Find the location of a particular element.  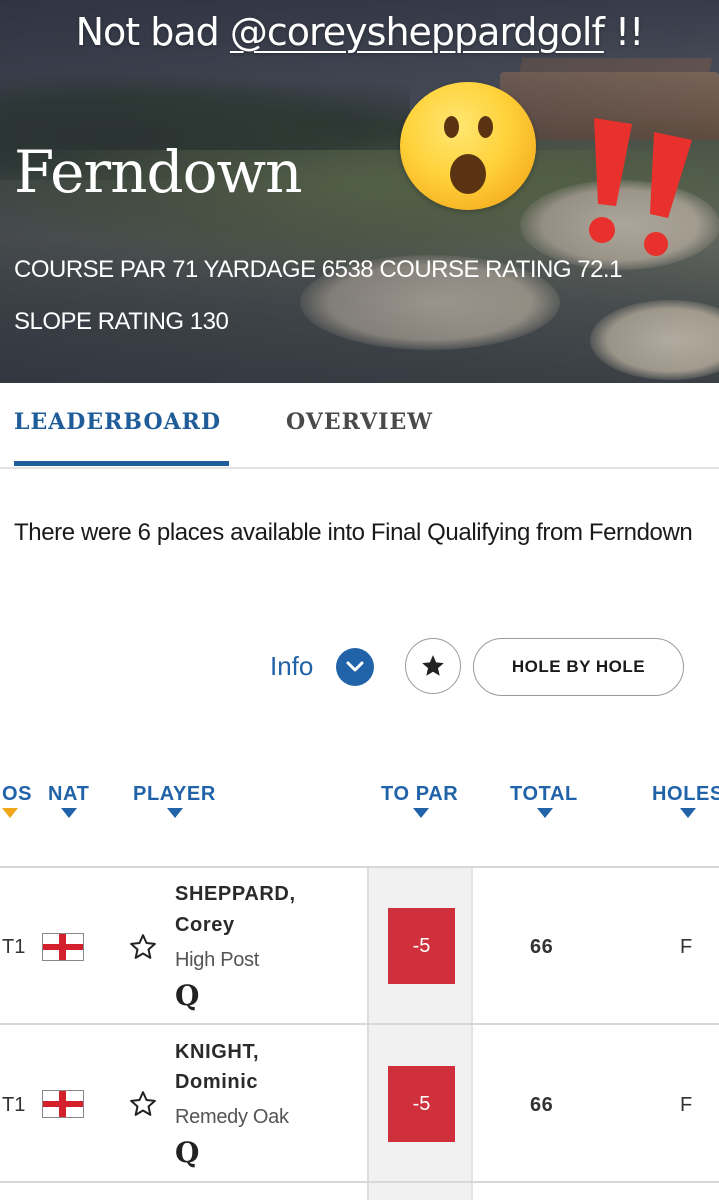

story-caption: Not bad @coreysheppardgolf !! is located at coordinates (359, 32).